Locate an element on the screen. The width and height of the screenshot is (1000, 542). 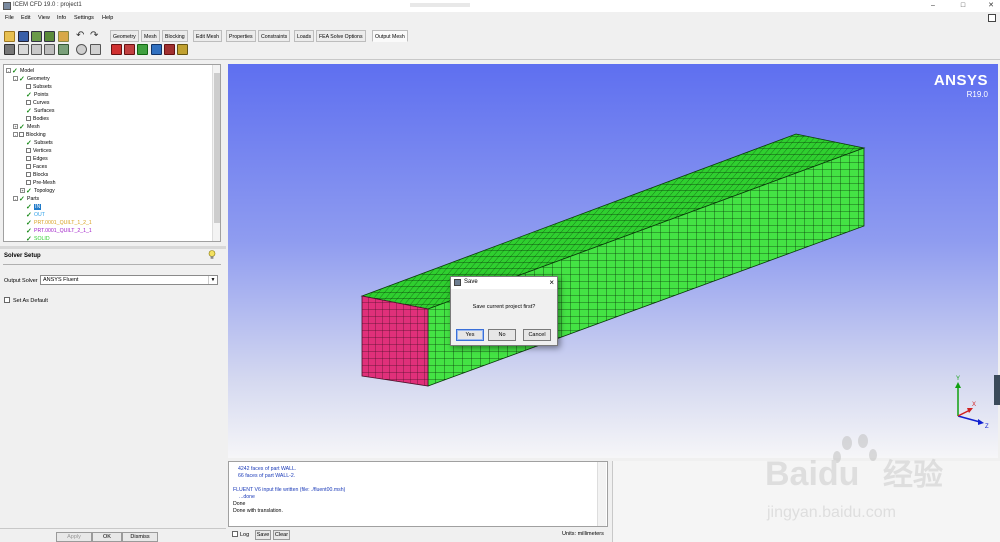
tree-blocking-edges: Edges is located at coordinates (37, 159).